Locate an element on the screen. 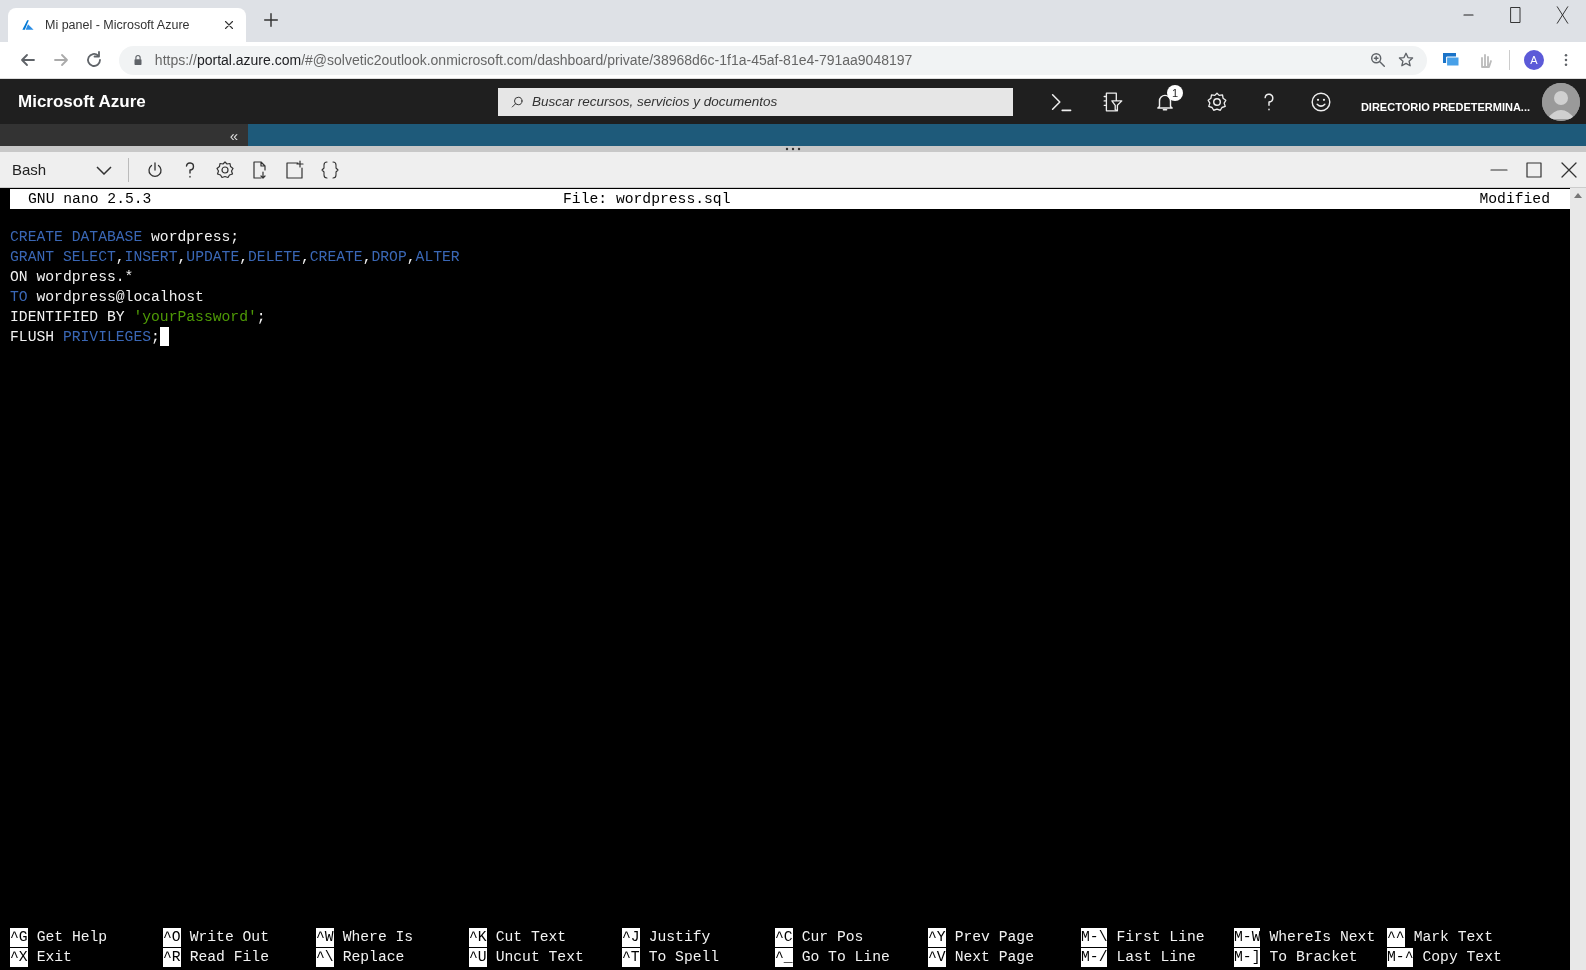  shortcut-label: Last Line is located at coordinates (1156, 957).